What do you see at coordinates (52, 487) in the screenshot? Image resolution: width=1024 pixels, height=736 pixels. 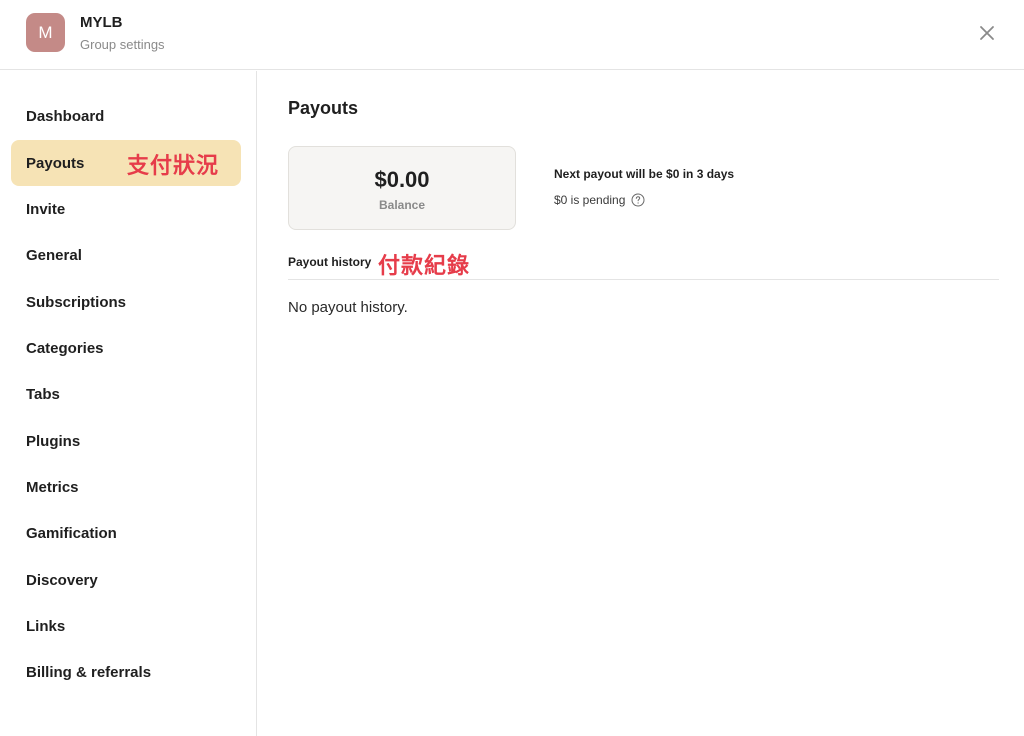 I see `sidebar-item-label: Metrics` at bounding box center [52, 487].